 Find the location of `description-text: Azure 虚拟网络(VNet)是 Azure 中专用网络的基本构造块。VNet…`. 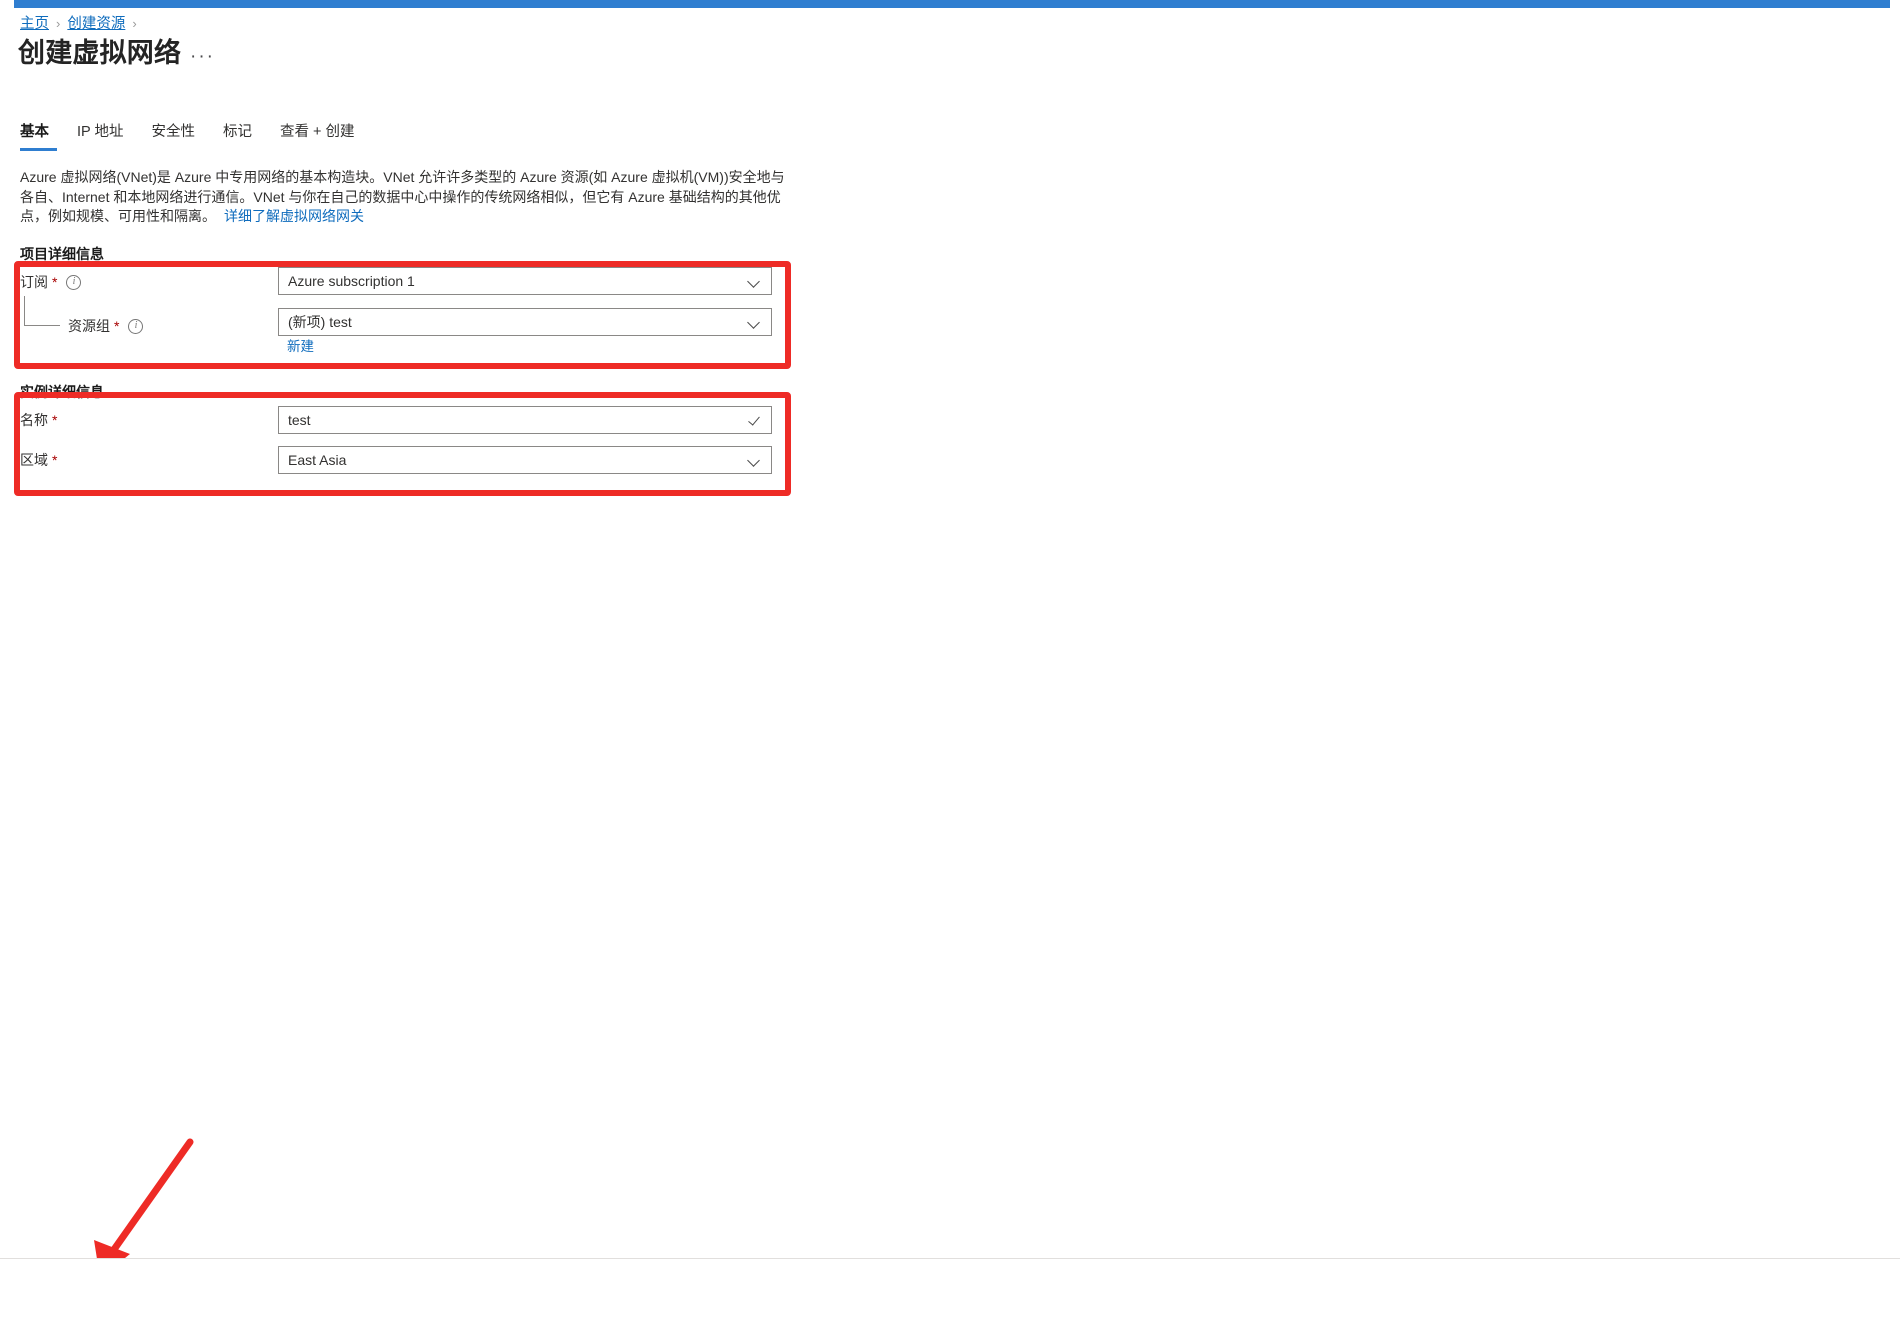

description-text: Azure 虚拟网络(VNet)是 Azure 中专用网络的基本构造块。VNet… is located at coordinates (402, 196).